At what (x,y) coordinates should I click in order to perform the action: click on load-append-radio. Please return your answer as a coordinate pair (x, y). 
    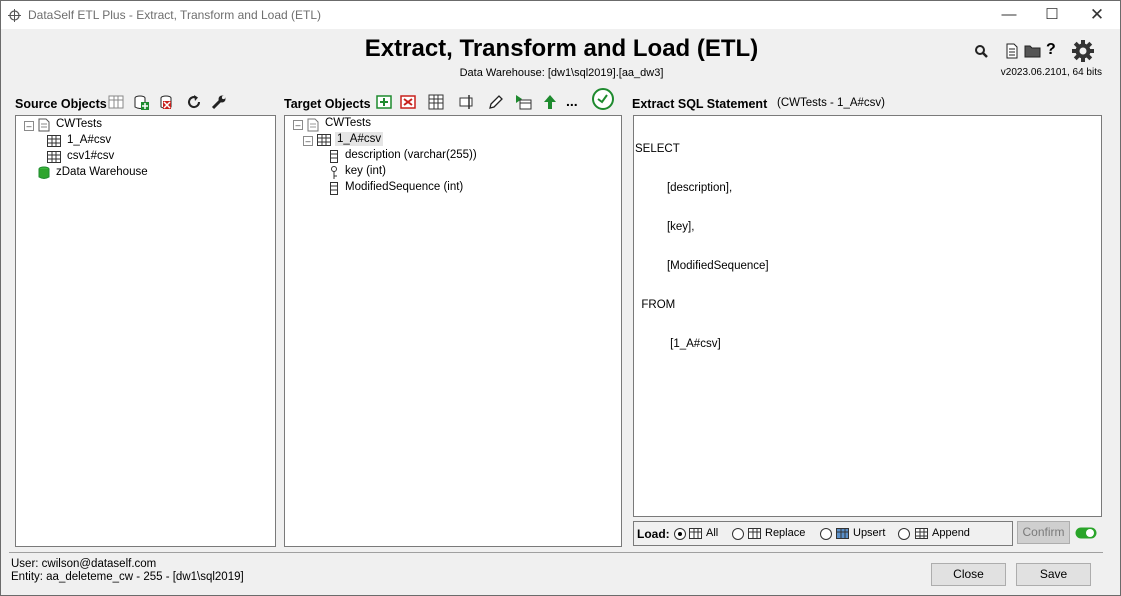
    Looking at the image, I should click on (904, 534).